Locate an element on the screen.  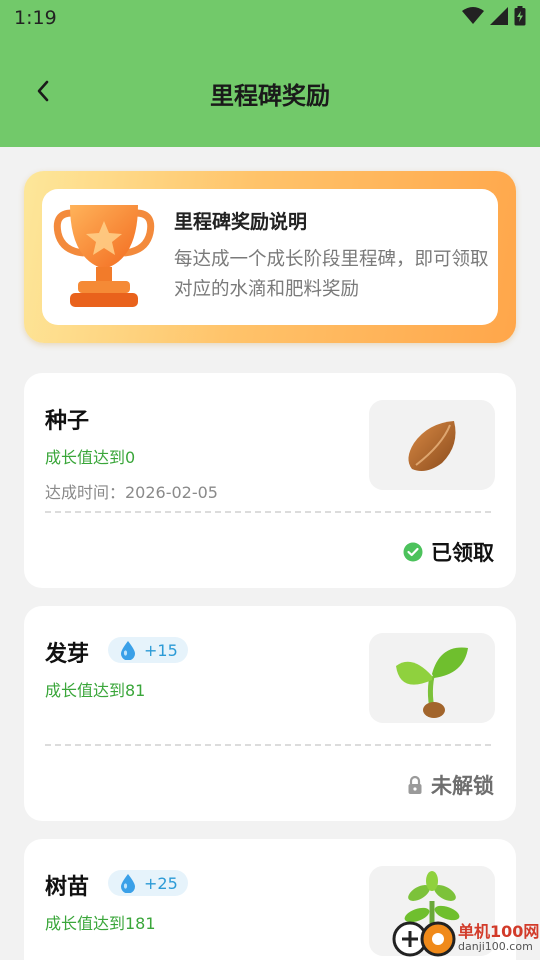
claimed-status: 已领取 is located at coordinates (448, 552).